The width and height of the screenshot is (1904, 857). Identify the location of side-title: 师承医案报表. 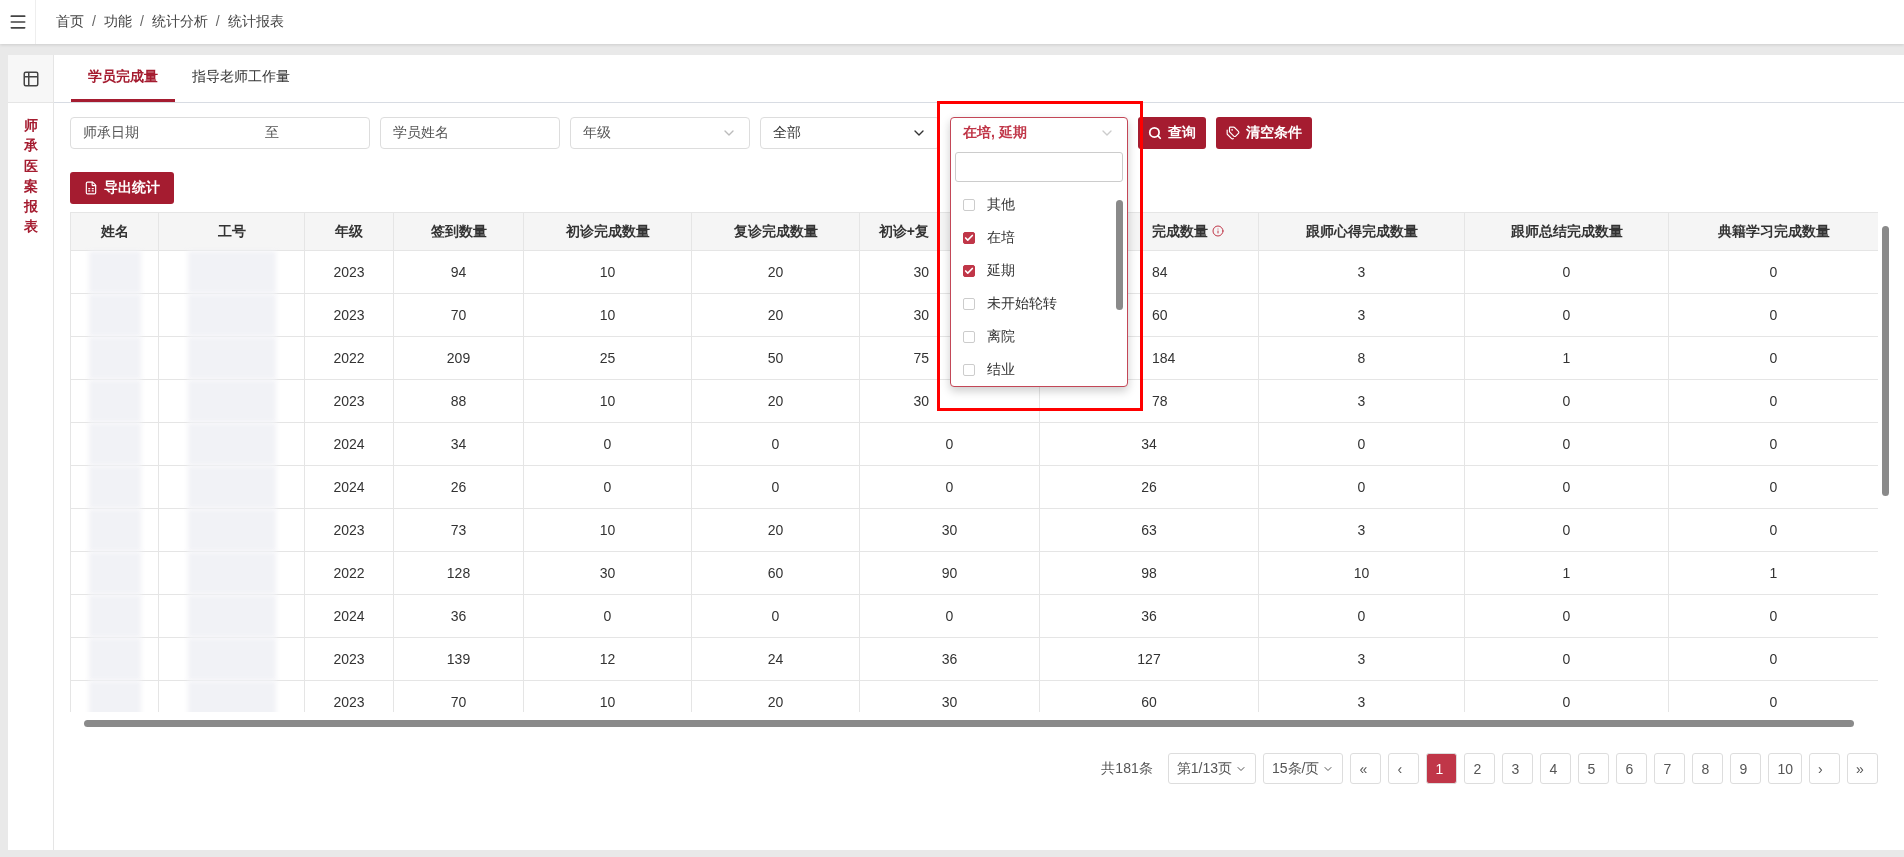
(30, 176).